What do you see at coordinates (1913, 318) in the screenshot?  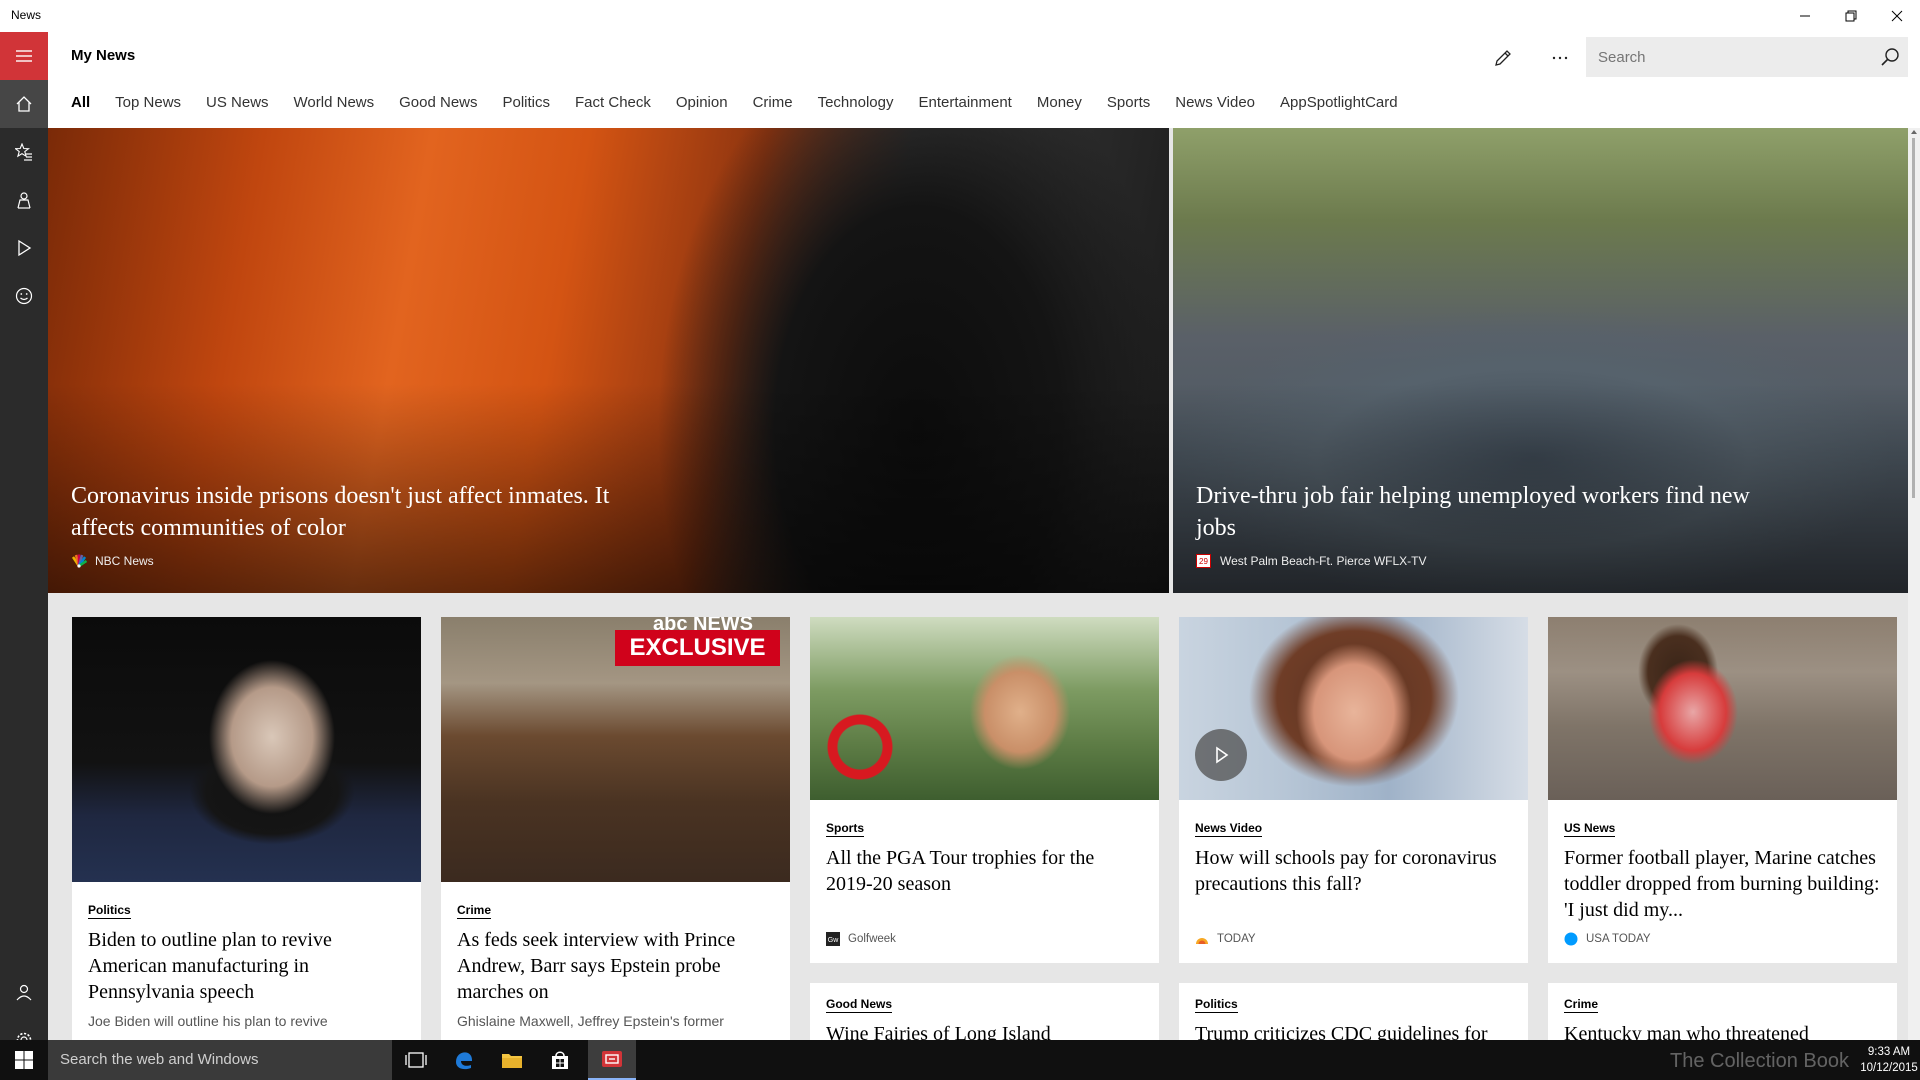 I see `scrollbar-thumb` at bounding box center [1913, 318].